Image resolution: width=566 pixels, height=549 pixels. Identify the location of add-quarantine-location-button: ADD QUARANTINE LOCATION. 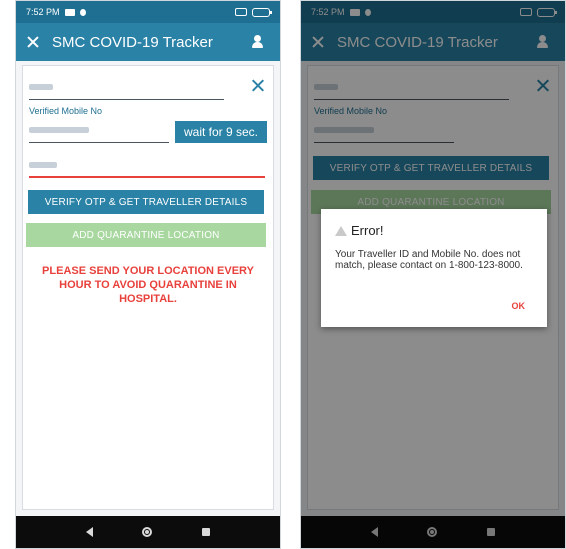
(146, 235).